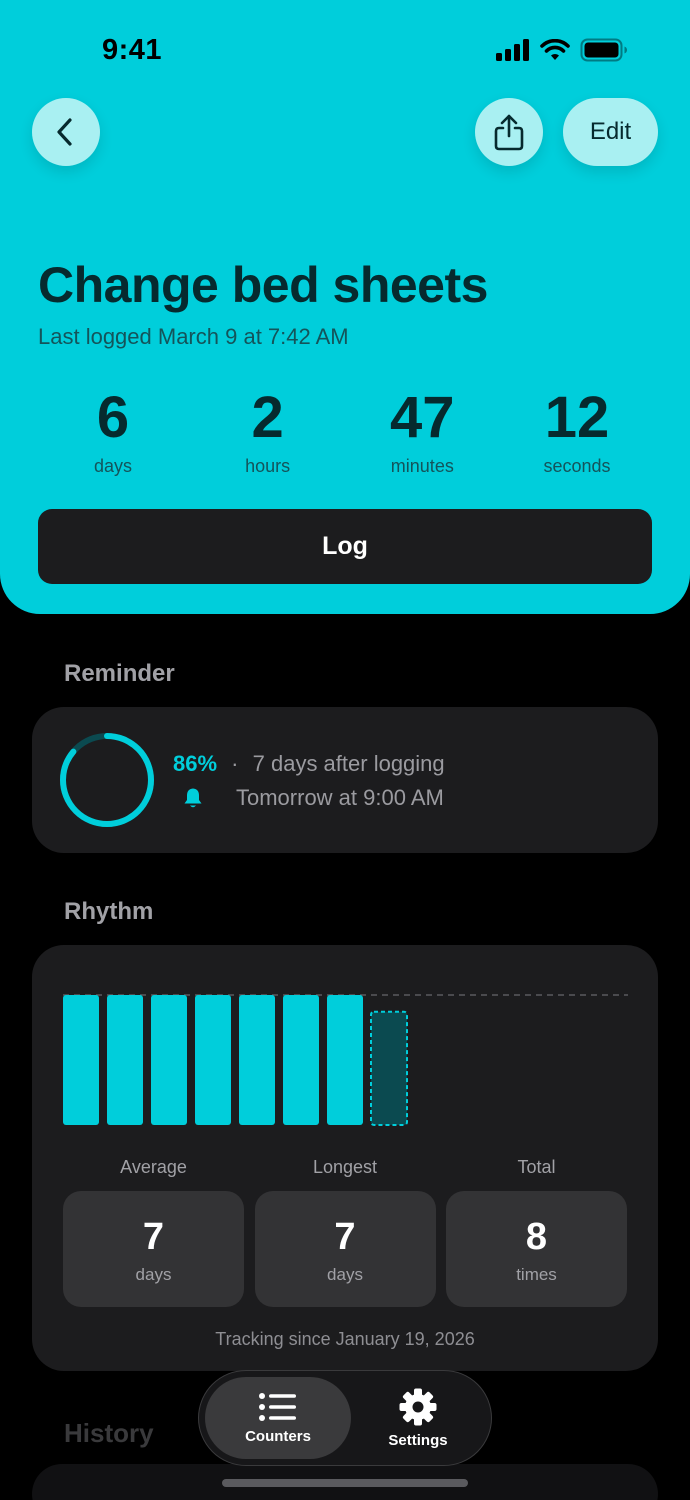  I want to click on share-button, so click(509, 132).